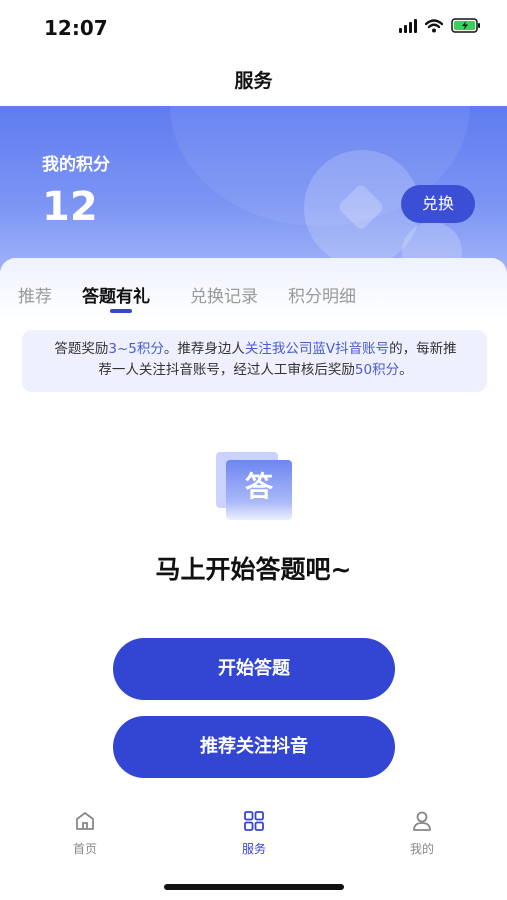 The height and width of the screenshot is (900, 507). I want to click on home-indicator, so click(254, 887).